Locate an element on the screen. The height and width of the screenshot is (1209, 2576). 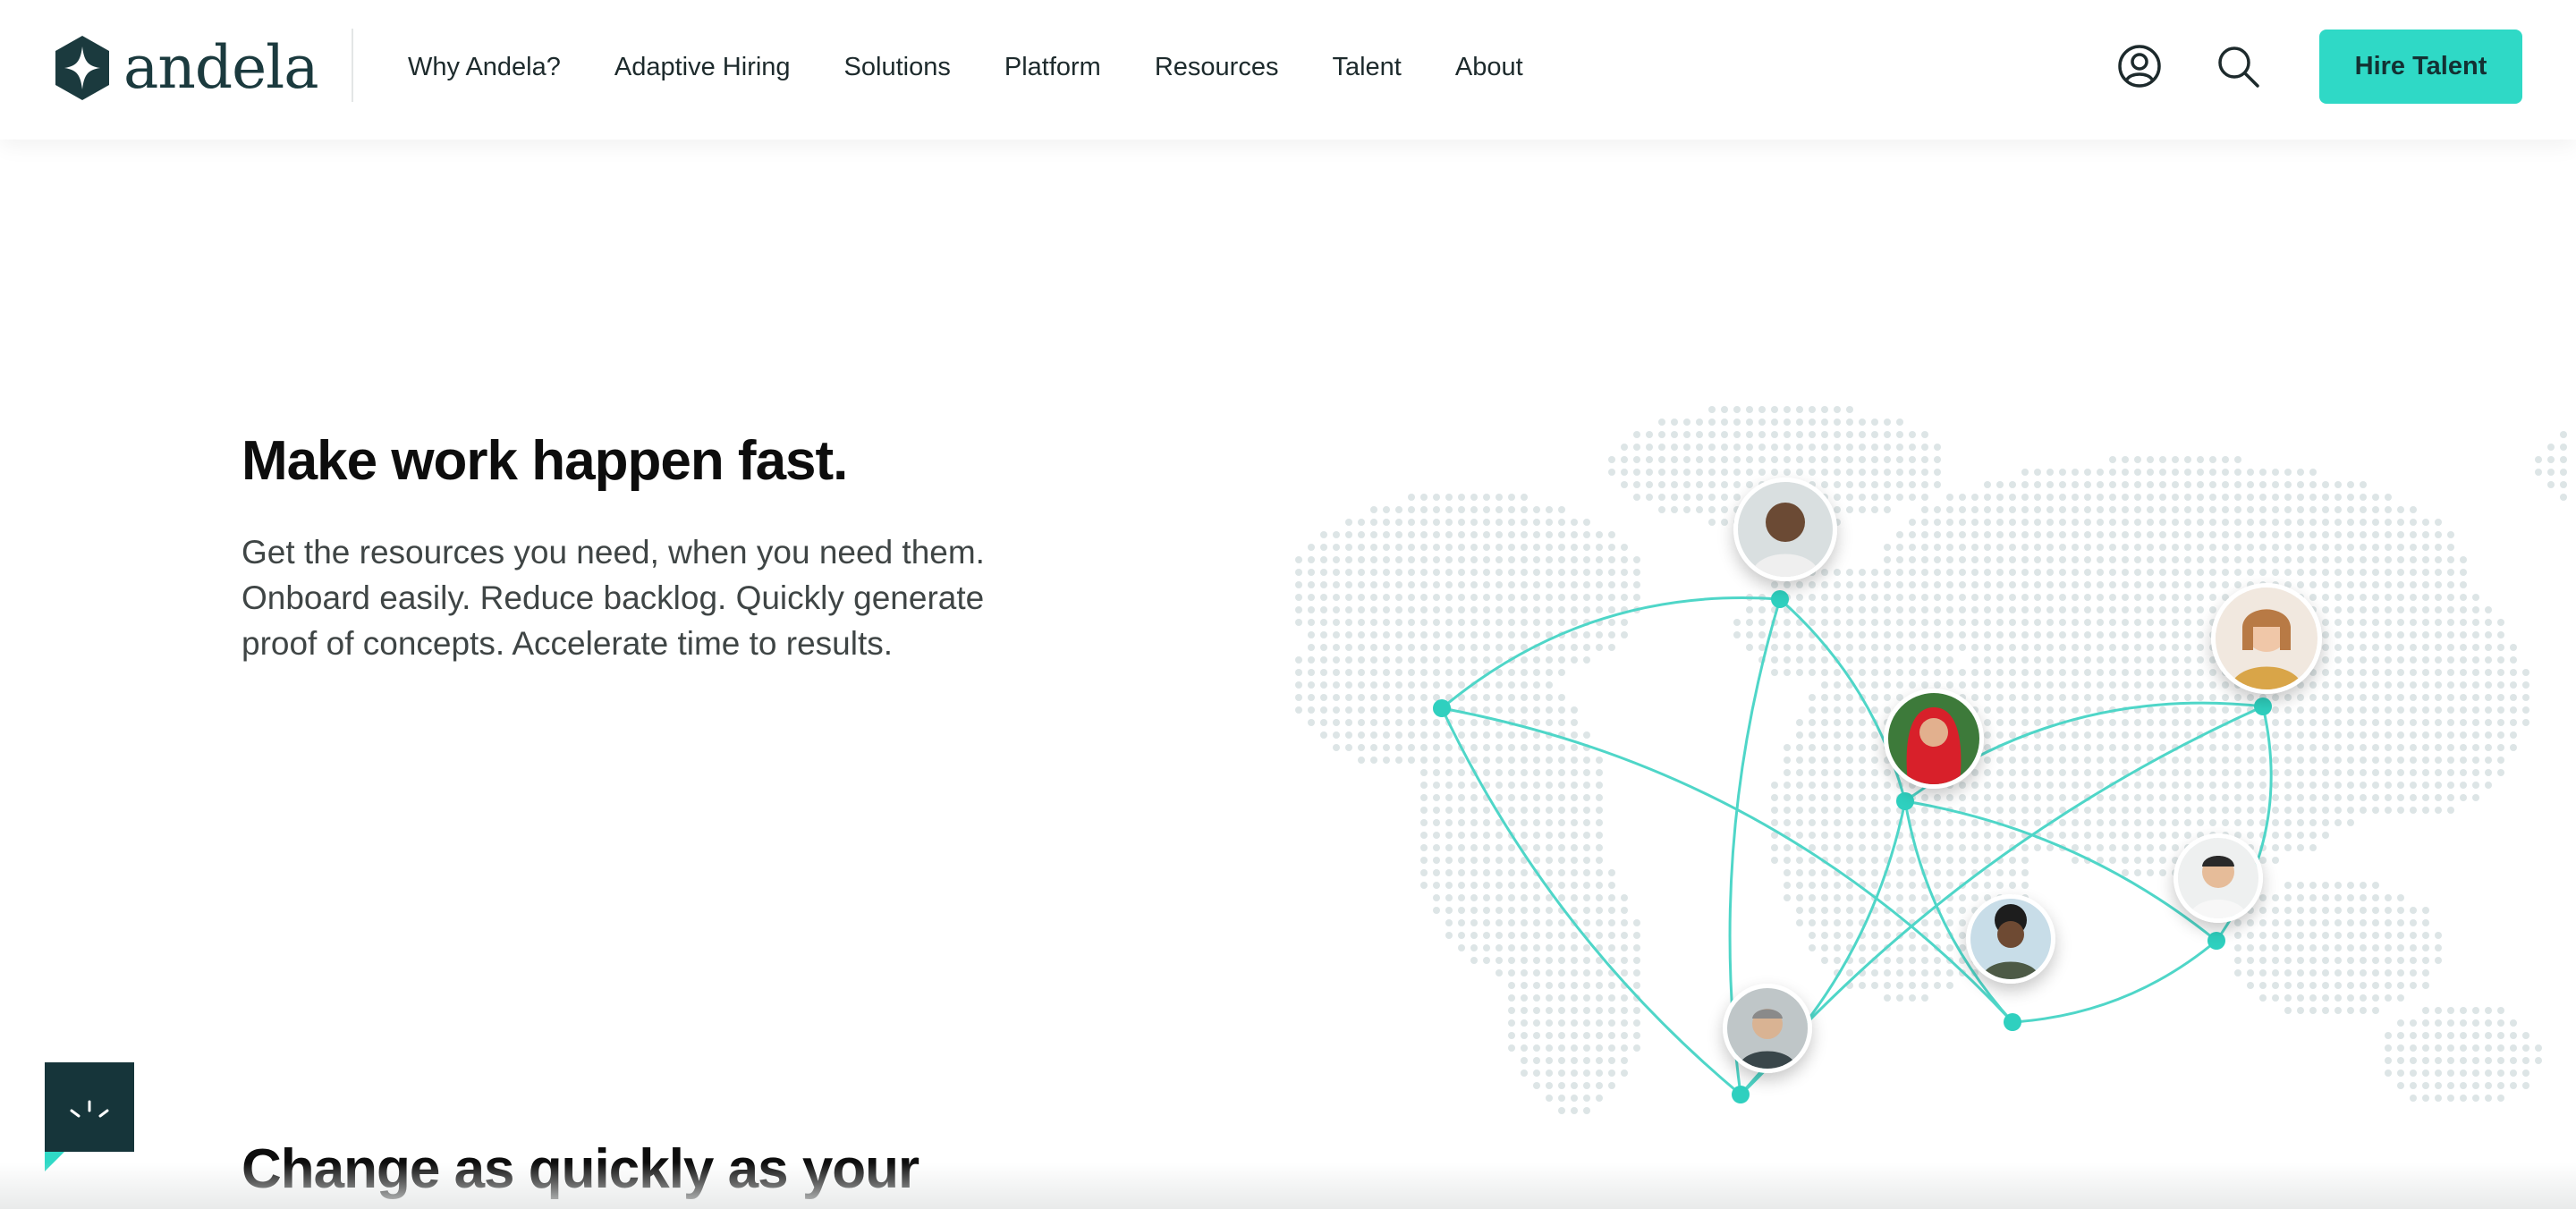
andela-star-logo-icon is located at coordinates (82, 68).